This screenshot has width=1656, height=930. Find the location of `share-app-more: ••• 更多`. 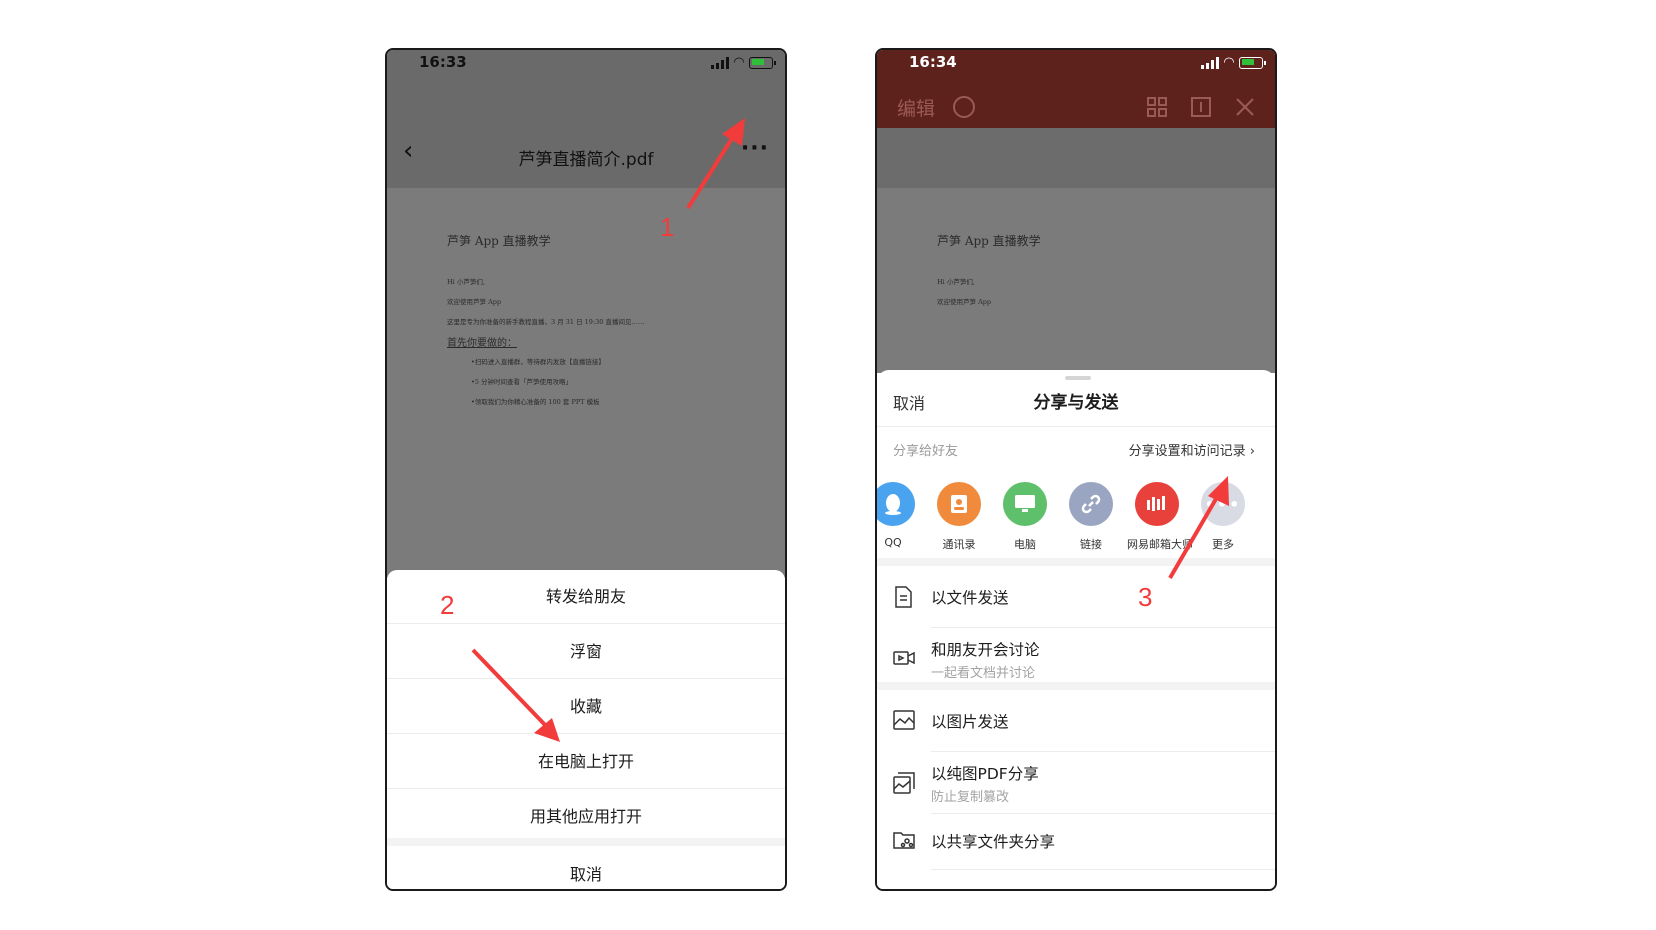

share-app-more: ••• 更多 is located at coordinates (1223, 517).